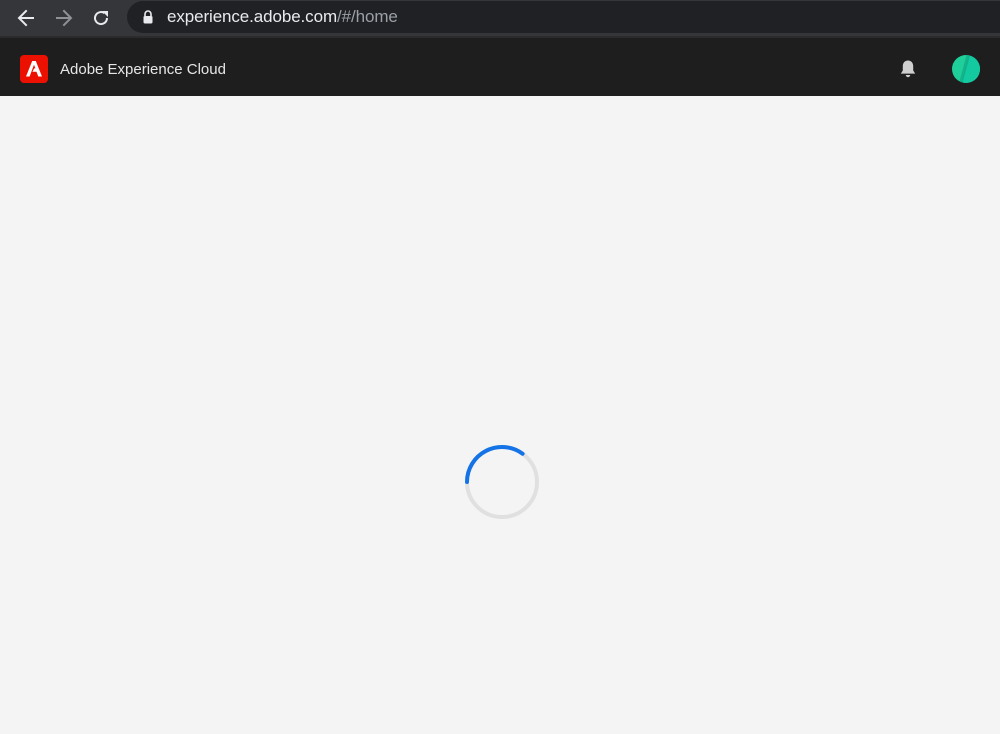 The height and width of the screenshot is (734, 1000). I want to click on url-path: /#/home, so click(367, 16).